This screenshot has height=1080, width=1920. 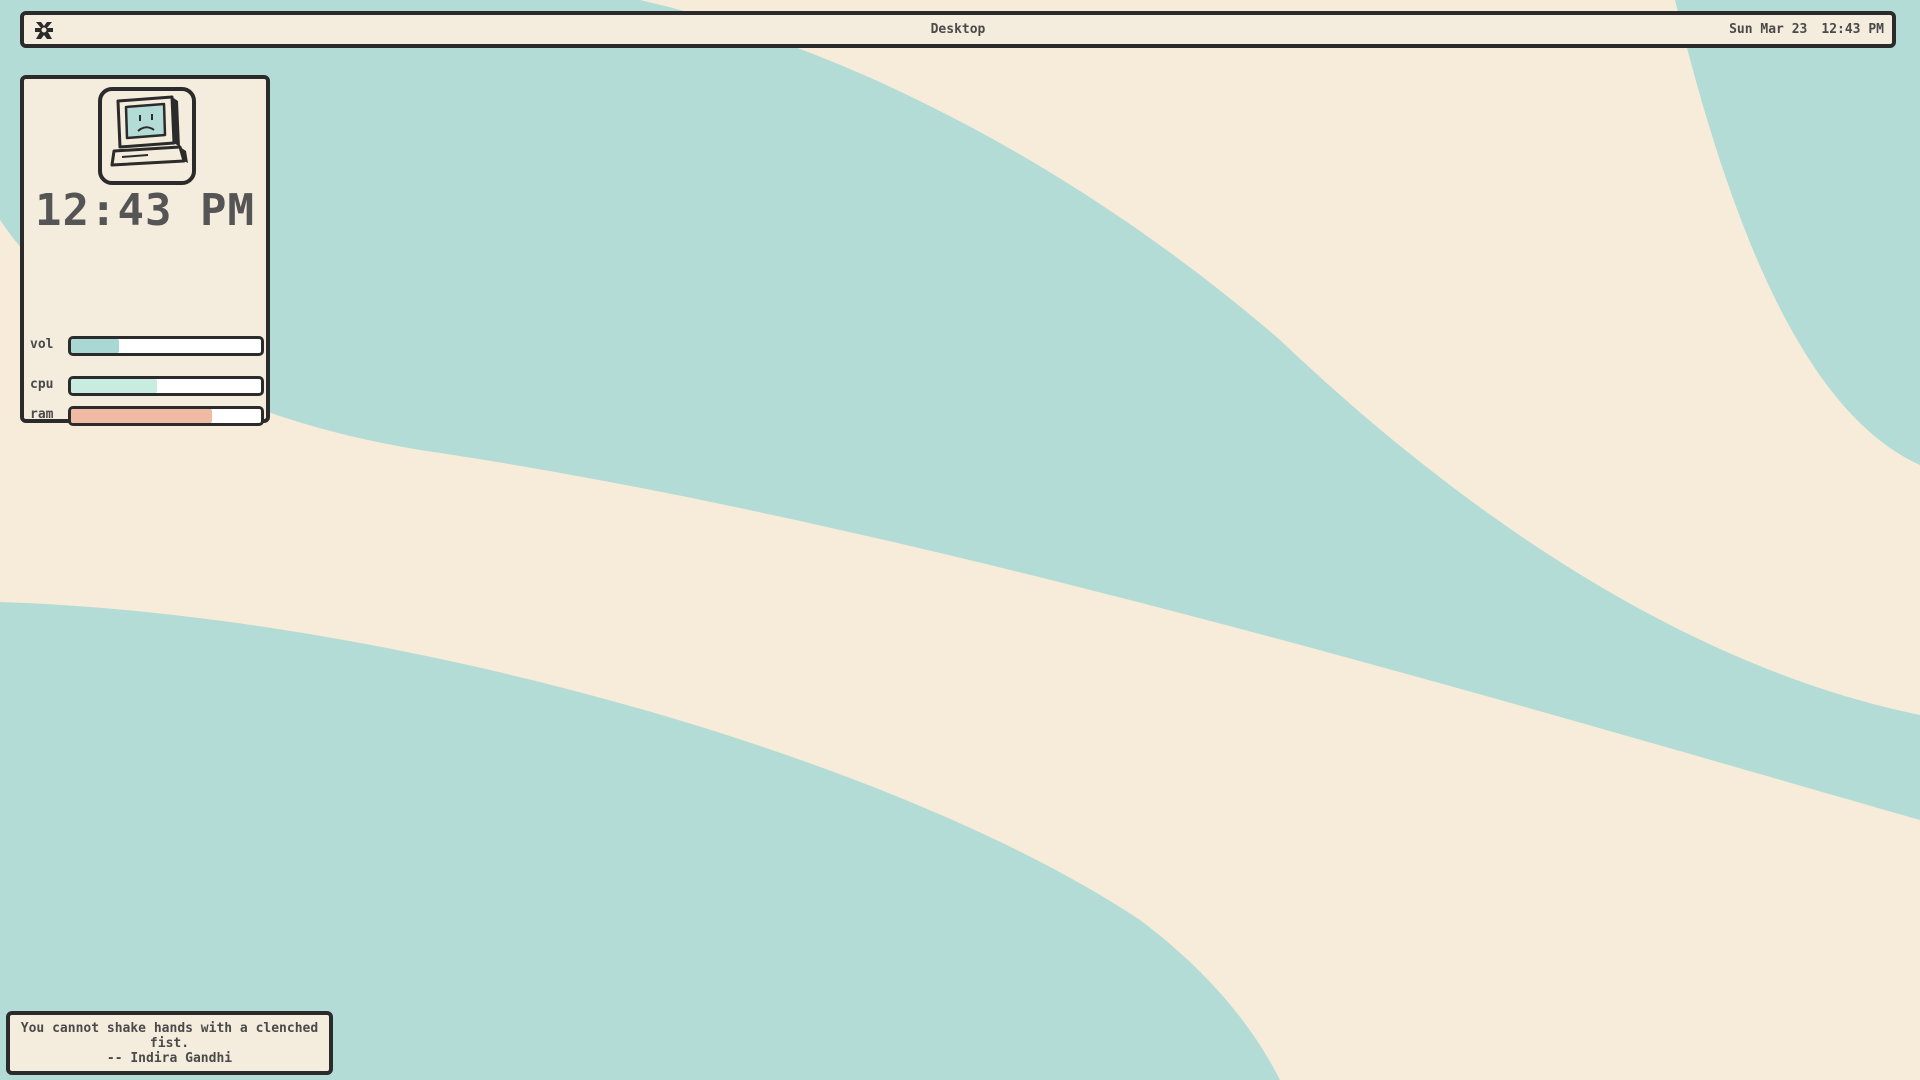 I want to click on widget-clock: 12:43 PM, so click(x=145, y=210).